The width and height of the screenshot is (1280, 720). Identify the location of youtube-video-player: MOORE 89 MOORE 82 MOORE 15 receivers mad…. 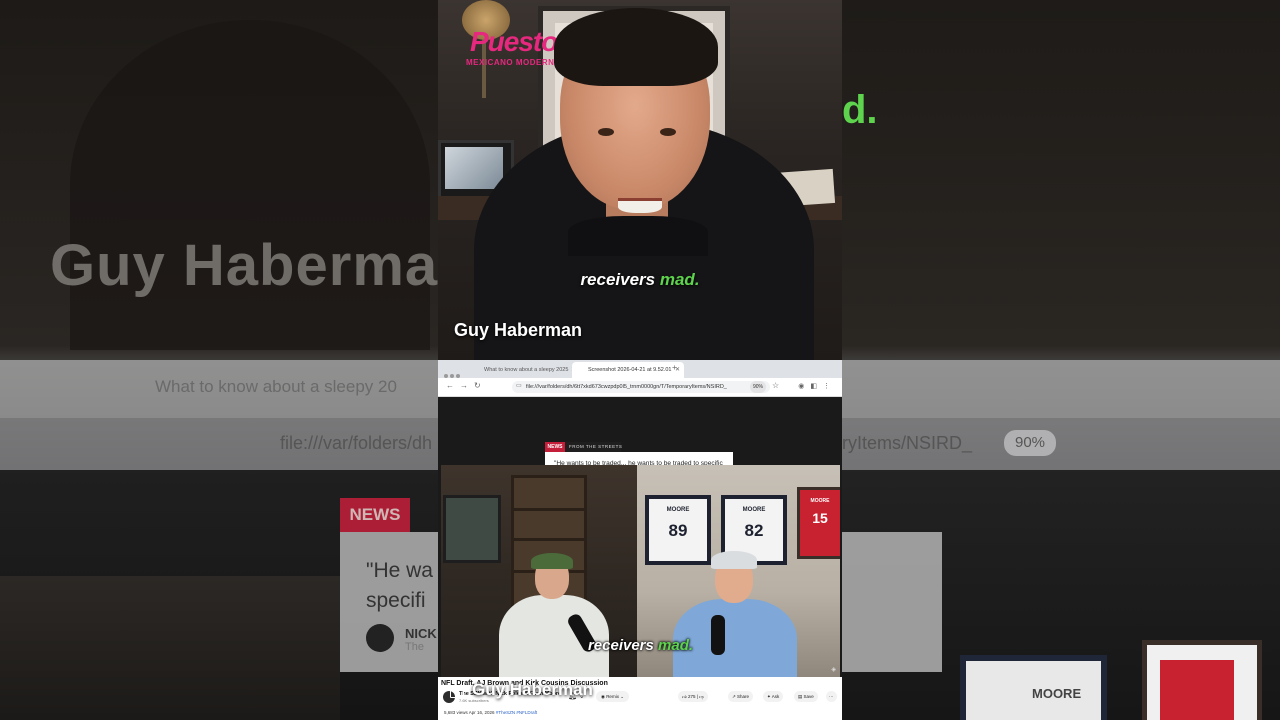
(640, 571).